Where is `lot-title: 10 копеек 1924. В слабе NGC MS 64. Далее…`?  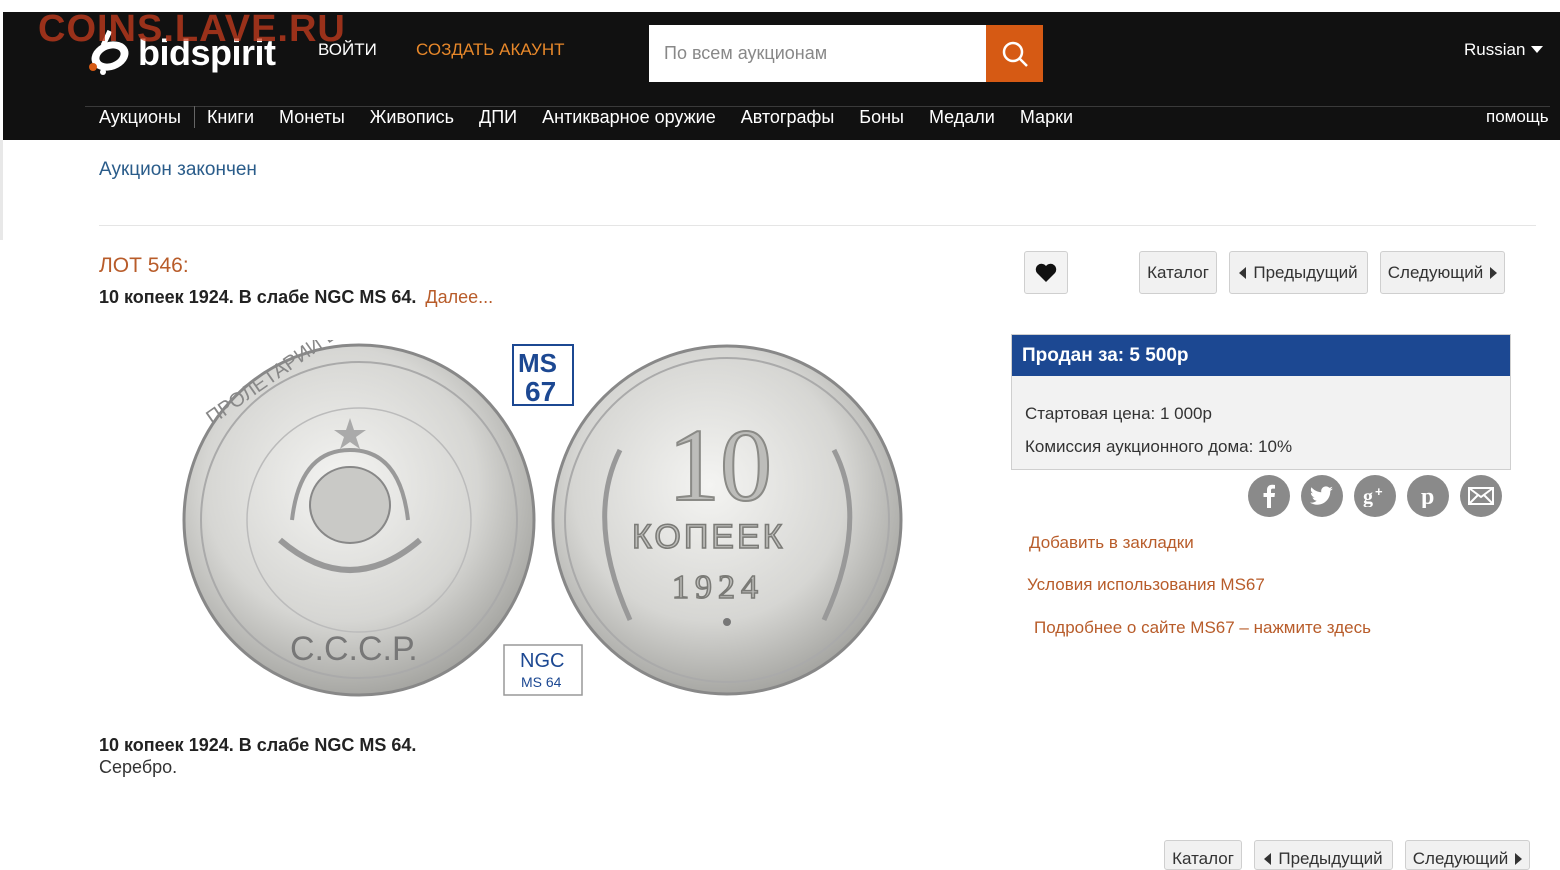
lot-title: 10 копеек 1924. В слабе NGC MS 64. Далее… is located at coordinates (296, 297).